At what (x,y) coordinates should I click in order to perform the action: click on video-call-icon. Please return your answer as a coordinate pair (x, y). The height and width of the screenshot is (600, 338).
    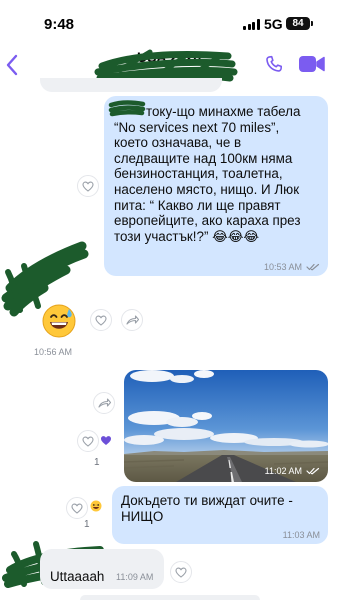
    Looking at the image, I should click on (312, 64).